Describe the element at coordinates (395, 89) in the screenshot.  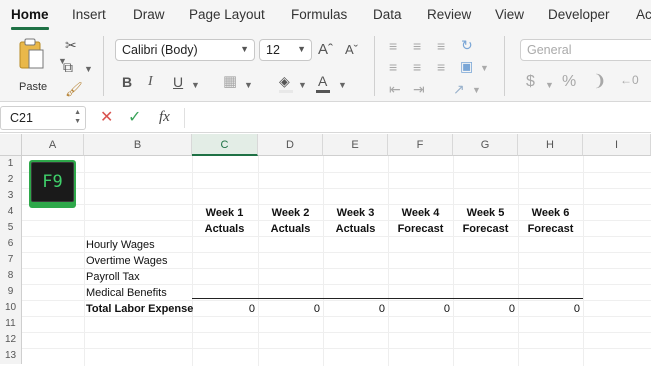
I see `decrease-indent-icon: ⇤` at that location.